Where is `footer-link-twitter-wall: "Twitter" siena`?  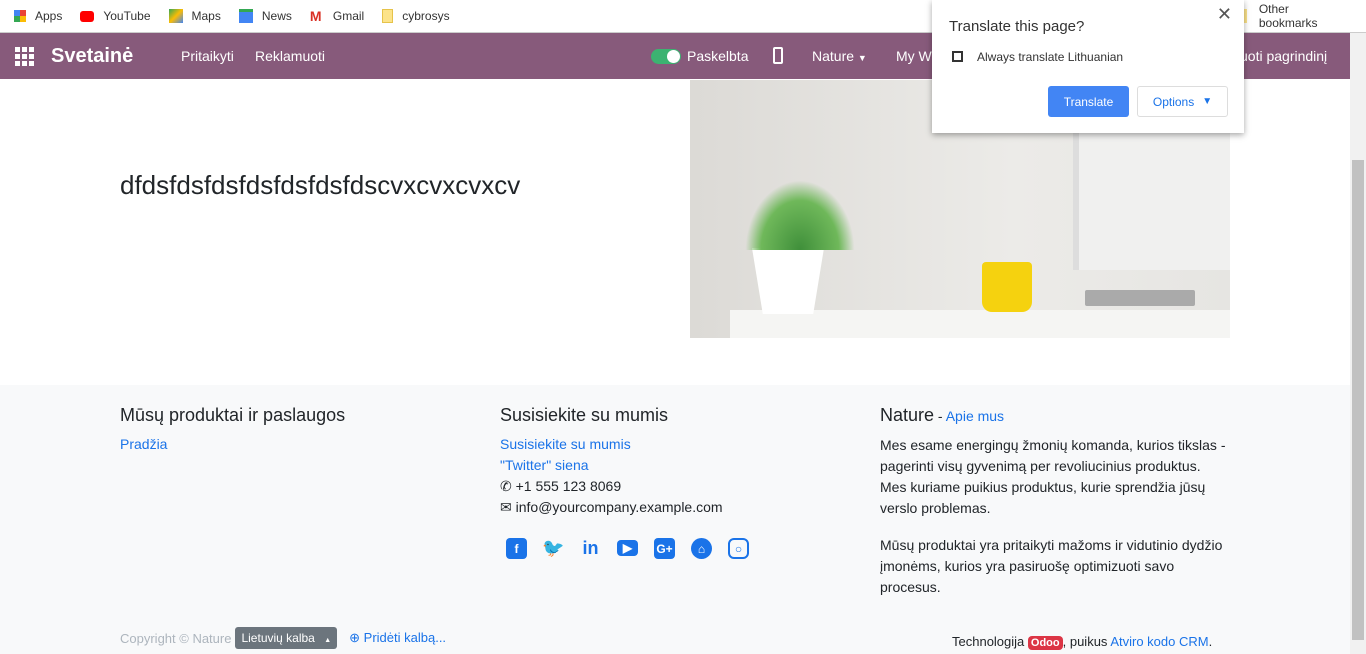
footer-link-twitter-wall: "Twitter" siena is located at coordinates (624, 465).